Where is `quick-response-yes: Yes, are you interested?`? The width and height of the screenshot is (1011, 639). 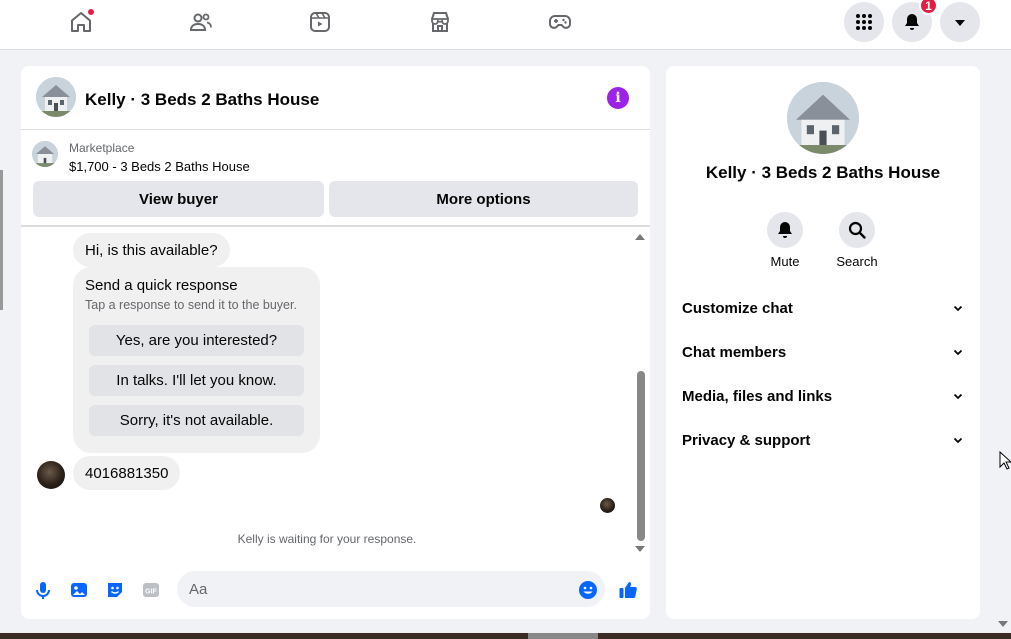
quick-response-yes: Yes, are you interested? is located at coordinates (196, 340).